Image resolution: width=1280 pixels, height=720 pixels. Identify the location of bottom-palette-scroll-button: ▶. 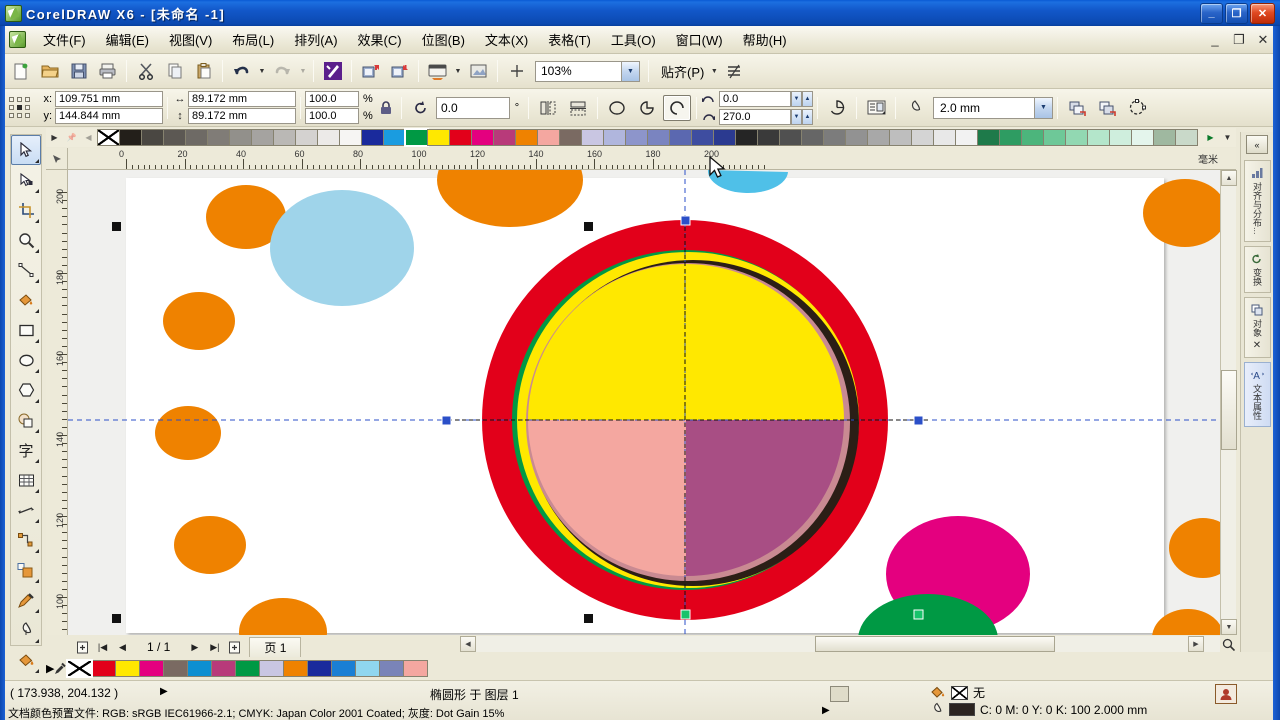
(50, 668).